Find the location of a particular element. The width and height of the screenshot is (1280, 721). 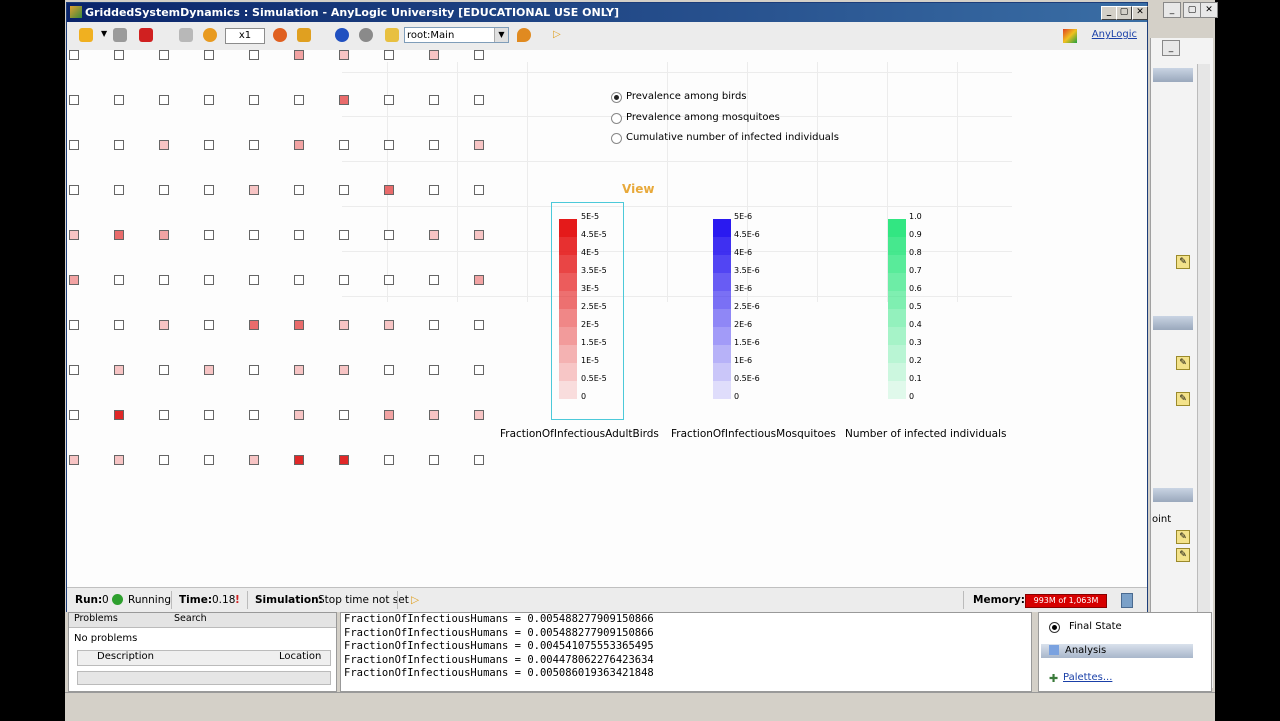

maximize-icon: ▢ is located at coordinates (1124, 13).